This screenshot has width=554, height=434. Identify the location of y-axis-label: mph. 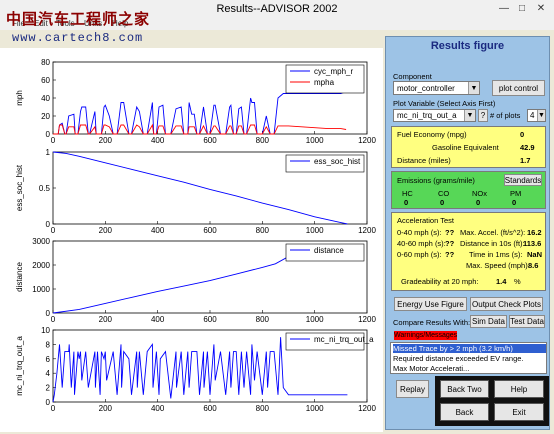
(19, 98).